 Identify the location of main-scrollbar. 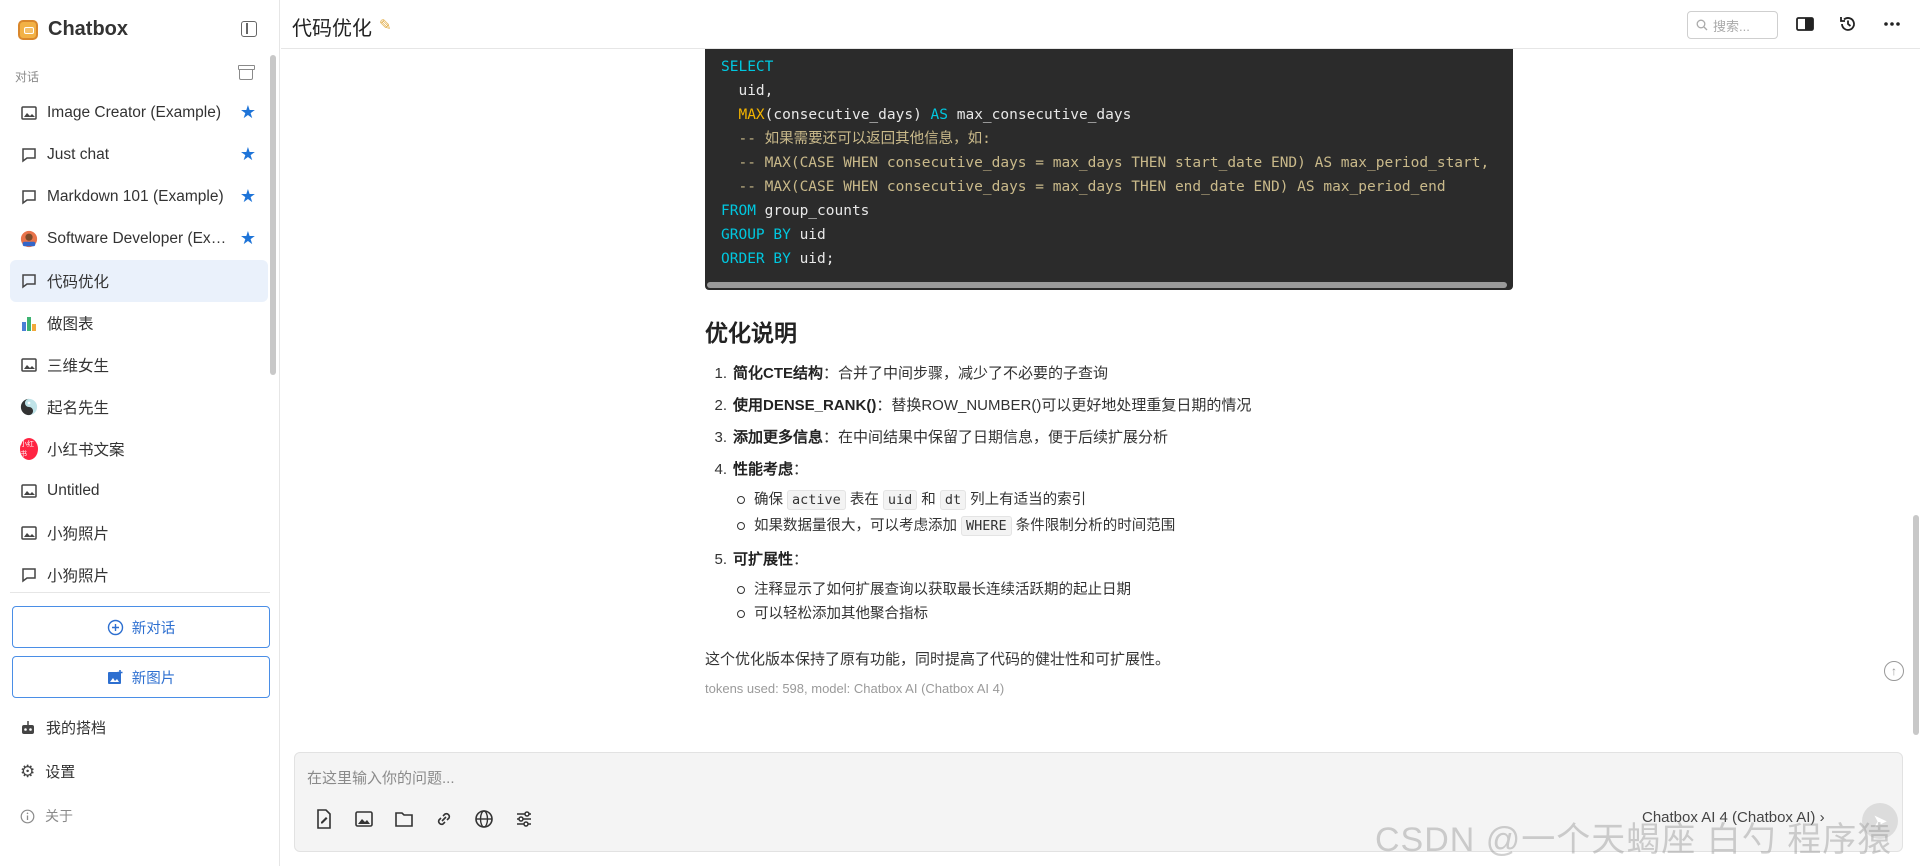
(1916, 625).